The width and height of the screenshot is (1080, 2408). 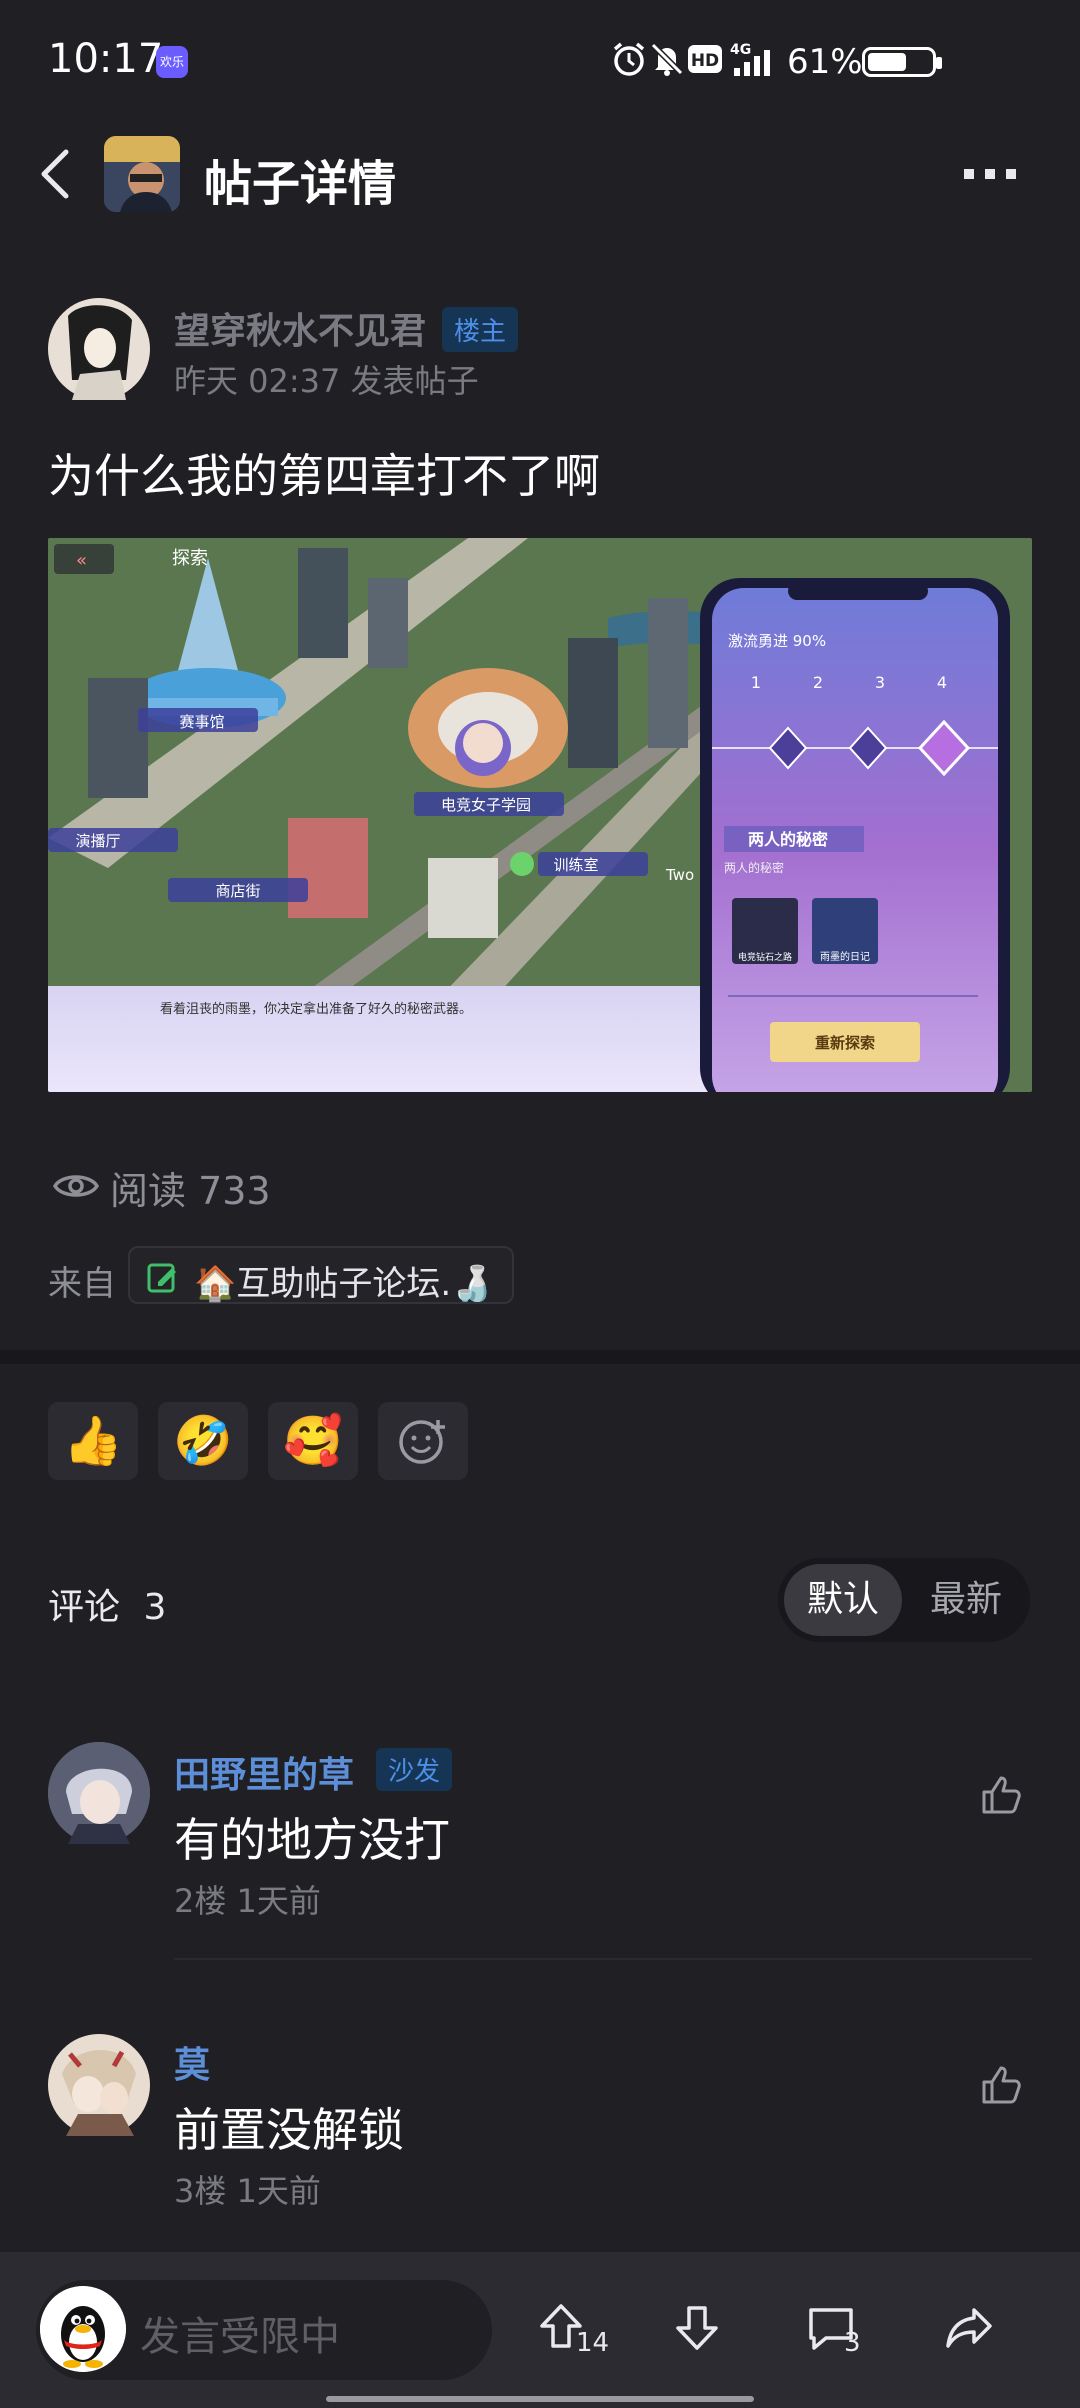 What do you see at coordinates (300, 184) in the screenshot?
I see `page-title: 帖子详情` at bounding box center [300, 184].